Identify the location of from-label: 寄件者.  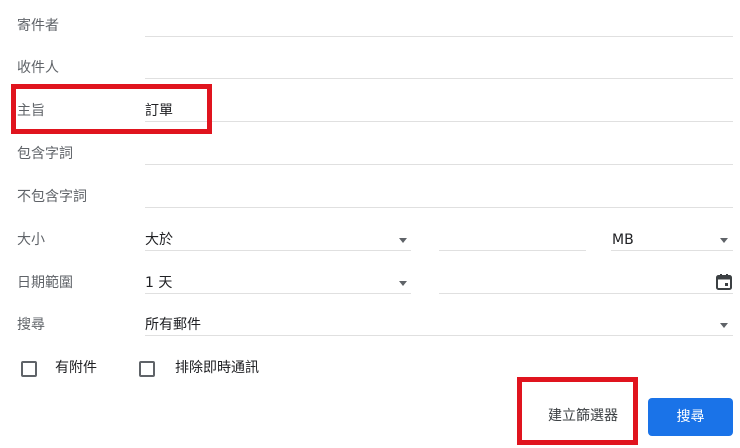
(38, 26).